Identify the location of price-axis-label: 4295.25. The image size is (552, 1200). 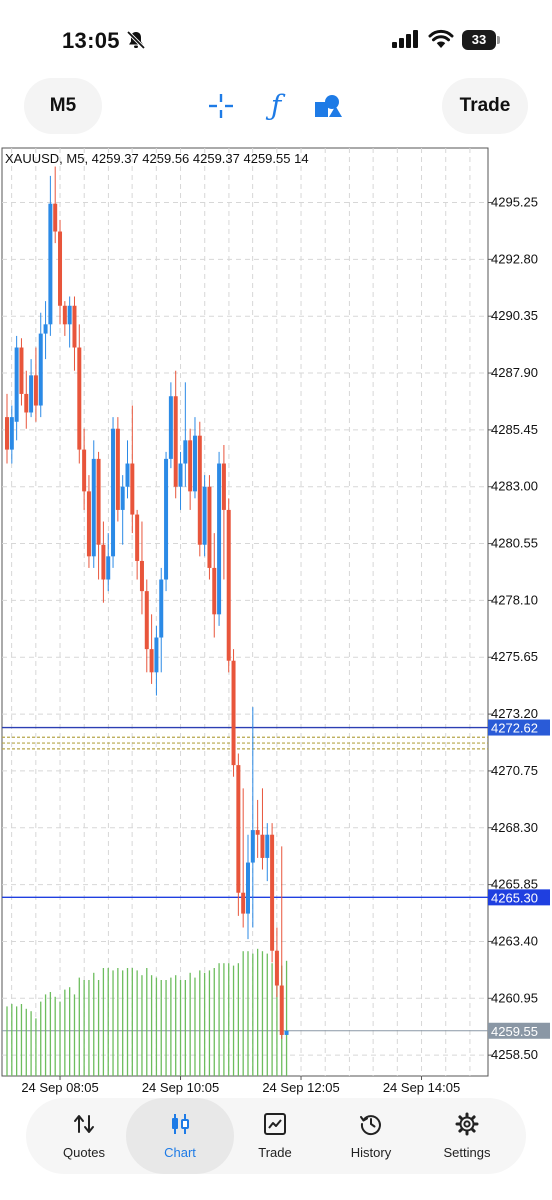
(514, 202).